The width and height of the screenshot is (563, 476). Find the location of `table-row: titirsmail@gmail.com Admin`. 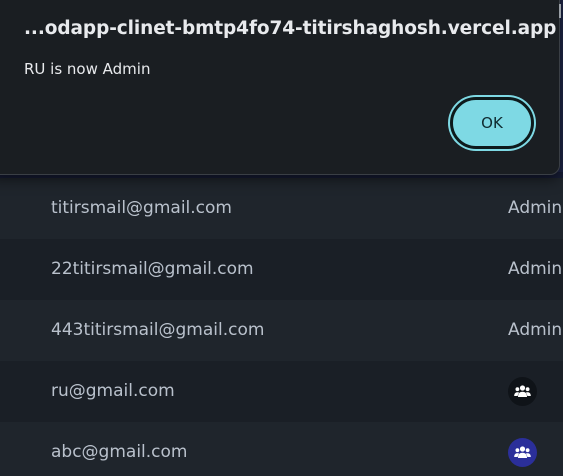

table-row: titirsmail@gmail.com Admin is located at coordinates (281, 208).